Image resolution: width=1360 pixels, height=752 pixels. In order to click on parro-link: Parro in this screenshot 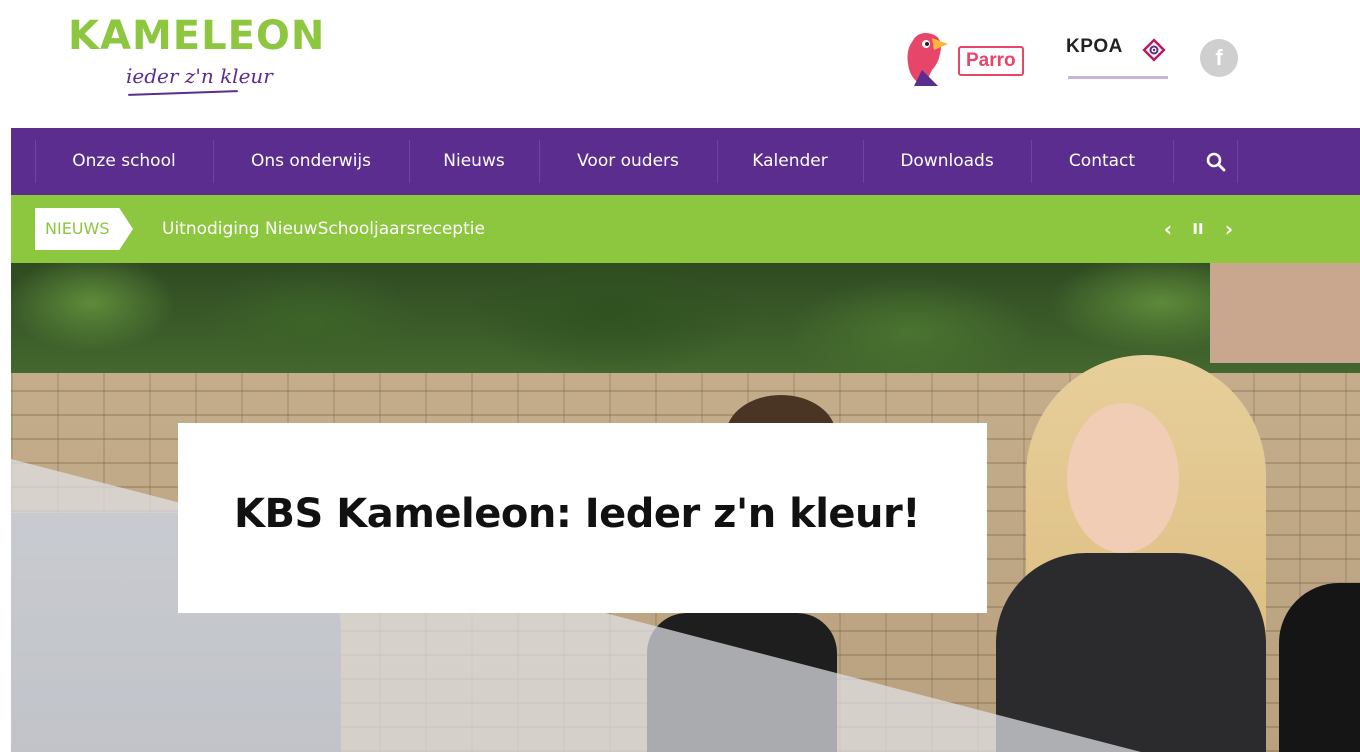, I will do `click(974, 60)`.